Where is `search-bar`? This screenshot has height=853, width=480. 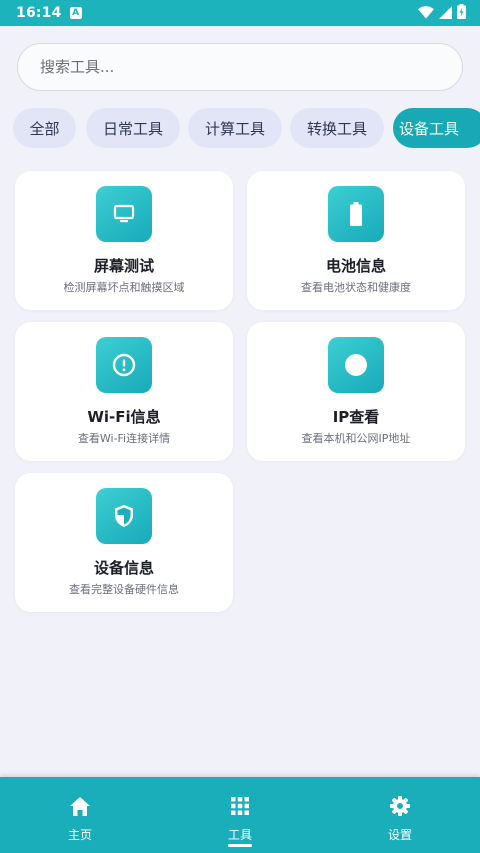 search-bar is located at coordinates (240, 67).